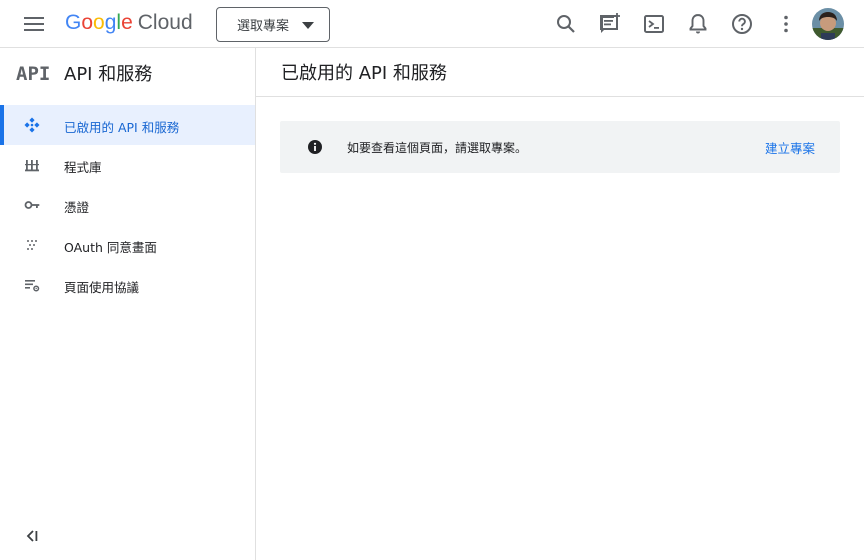 This screenshot has width=864, height=560. What do you see at coordinates (263, 26) in the screenshot?
I see `project-picker-label: 選取專案` at bounding box center [263, 26].